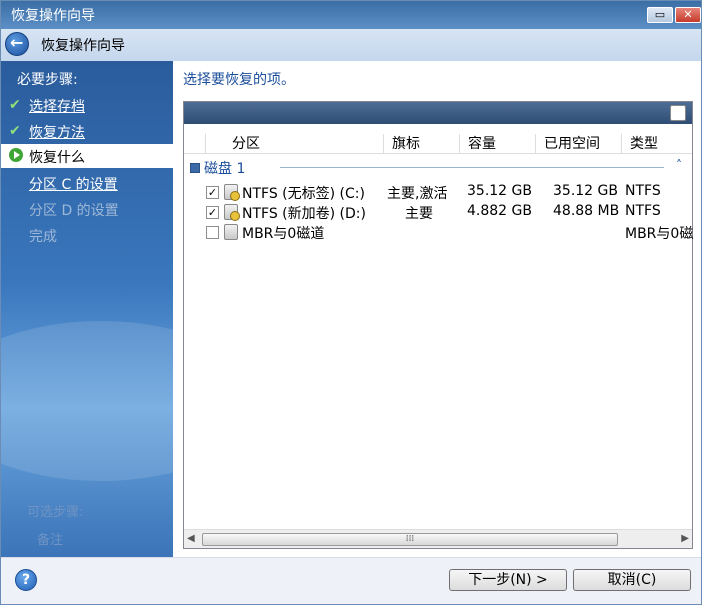  I want to click on back-button: ←, so click(17, 44).